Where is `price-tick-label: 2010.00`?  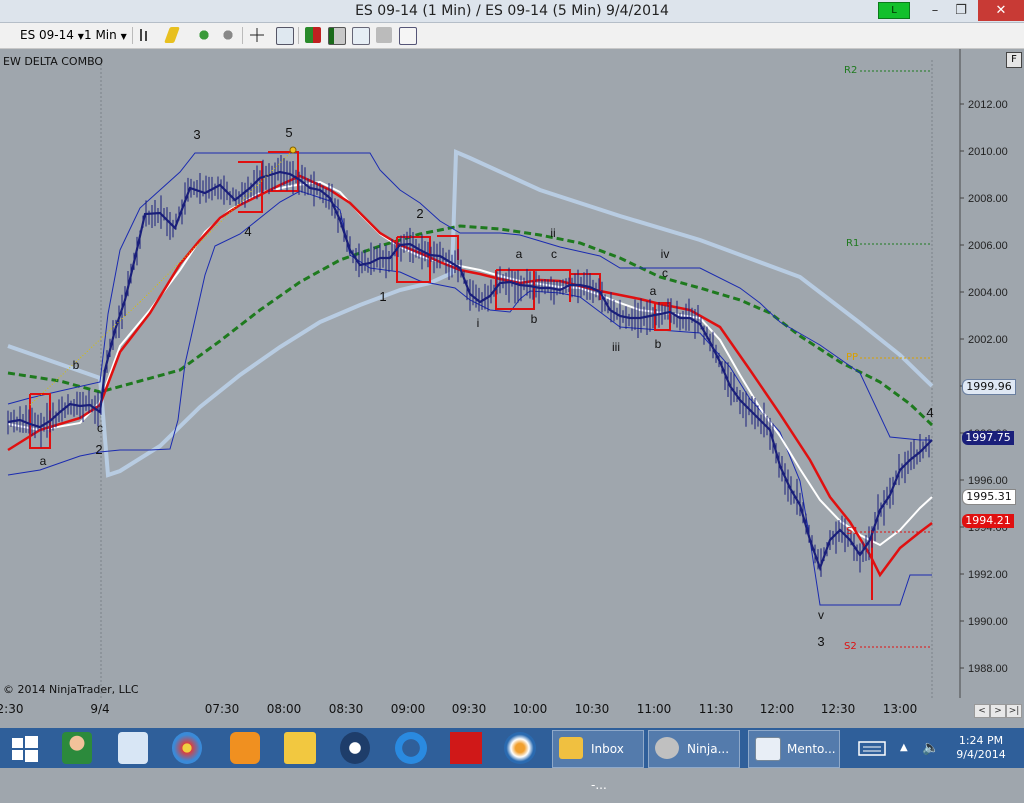 price-tick-label: 2010.00 is located at coordinates (988, 152).